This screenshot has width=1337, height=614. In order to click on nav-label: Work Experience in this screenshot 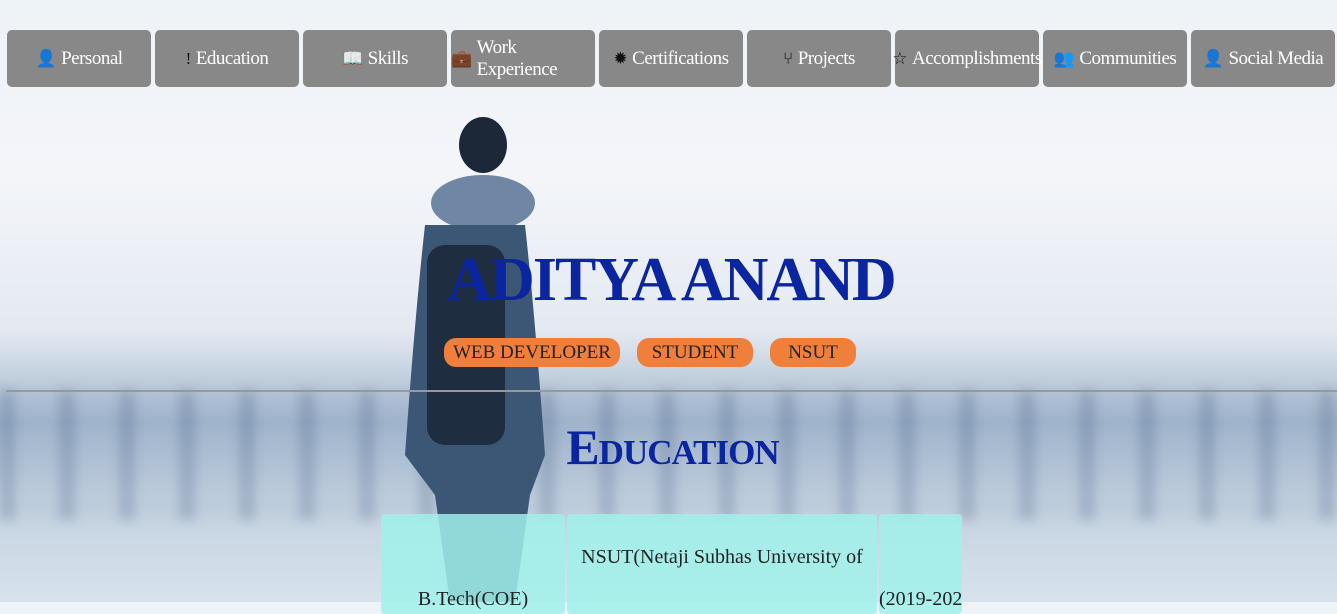, I will do `click(517, 58)`.